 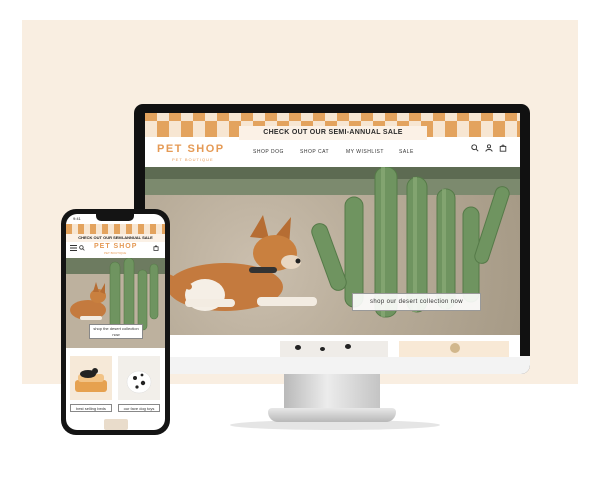 What do you see at coordinates (115, 229) in the screenshot?
I see `checker-pattern` at bounding box center [115, 229].